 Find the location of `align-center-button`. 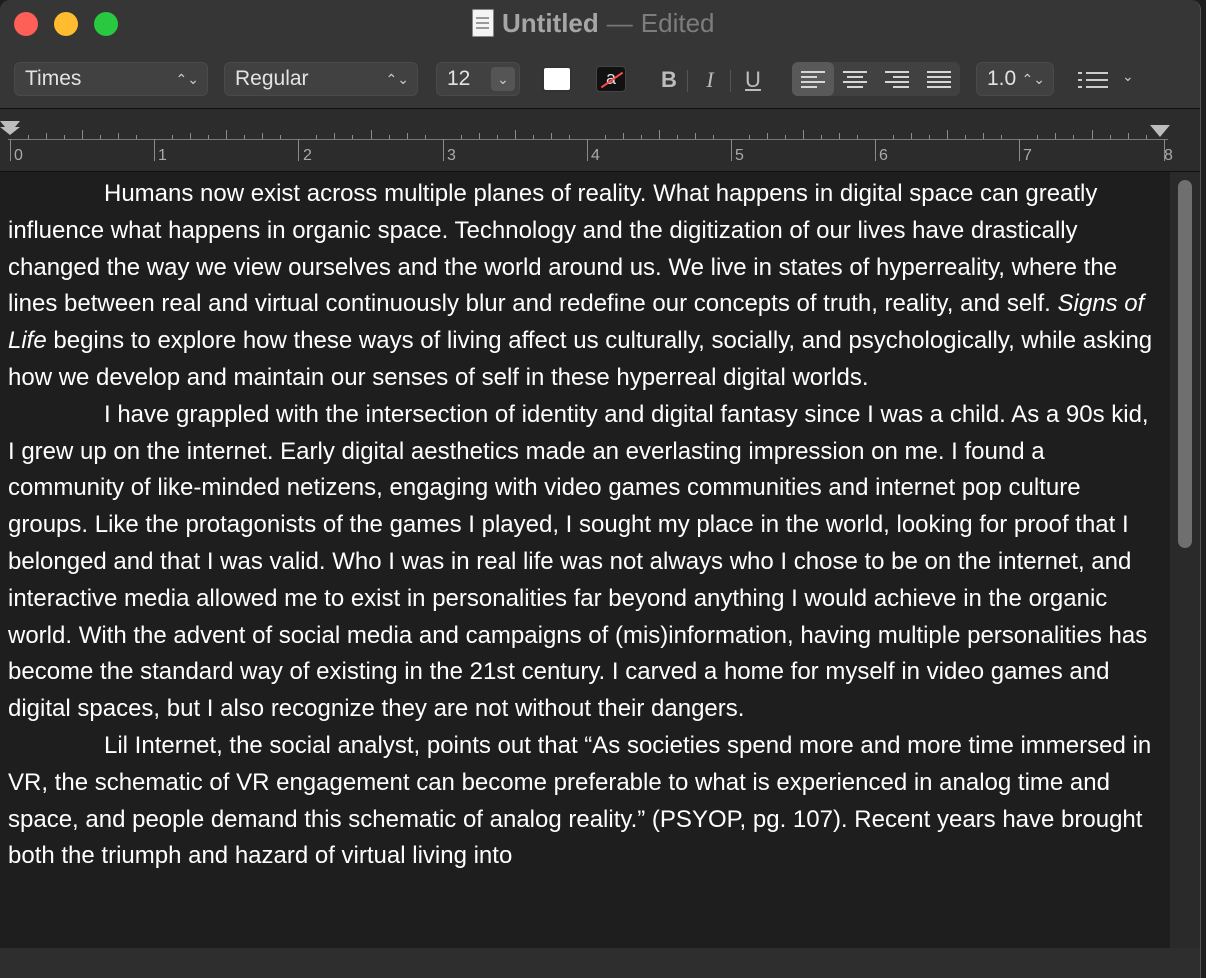

align-center-button is located at coordinates (855, 79).